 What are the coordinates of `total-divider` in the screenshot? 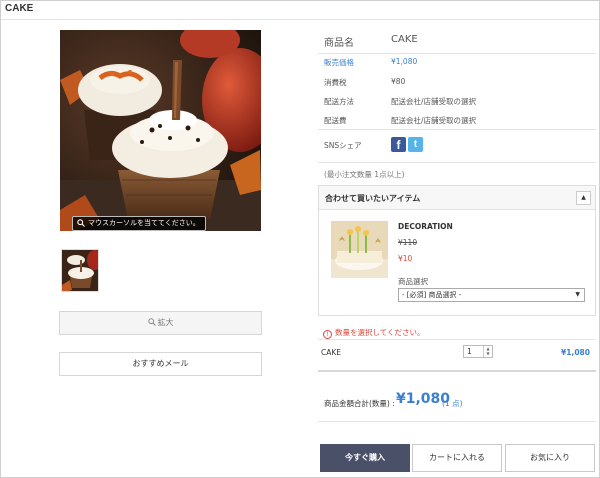 It's located at (457, 421).